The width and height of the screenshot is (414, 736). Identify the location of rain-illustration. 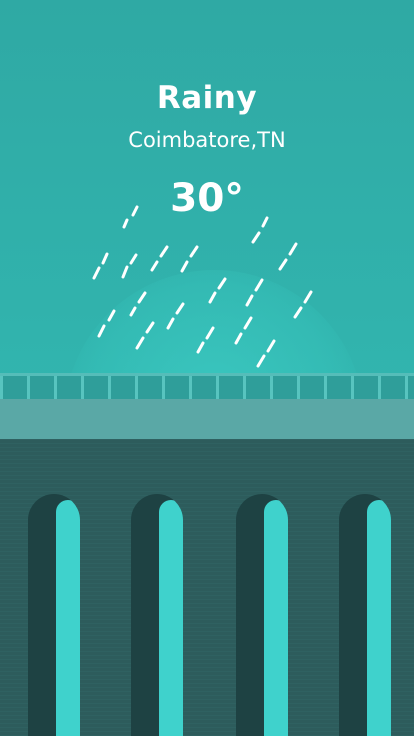
(202, 286).